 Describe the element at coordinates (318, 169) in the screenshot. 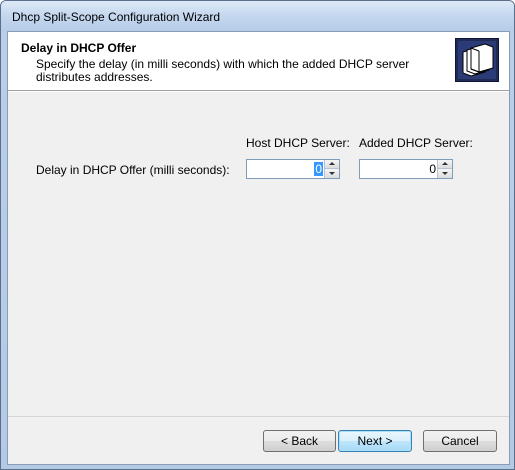

I see `host-delay-value: 0` at that location.